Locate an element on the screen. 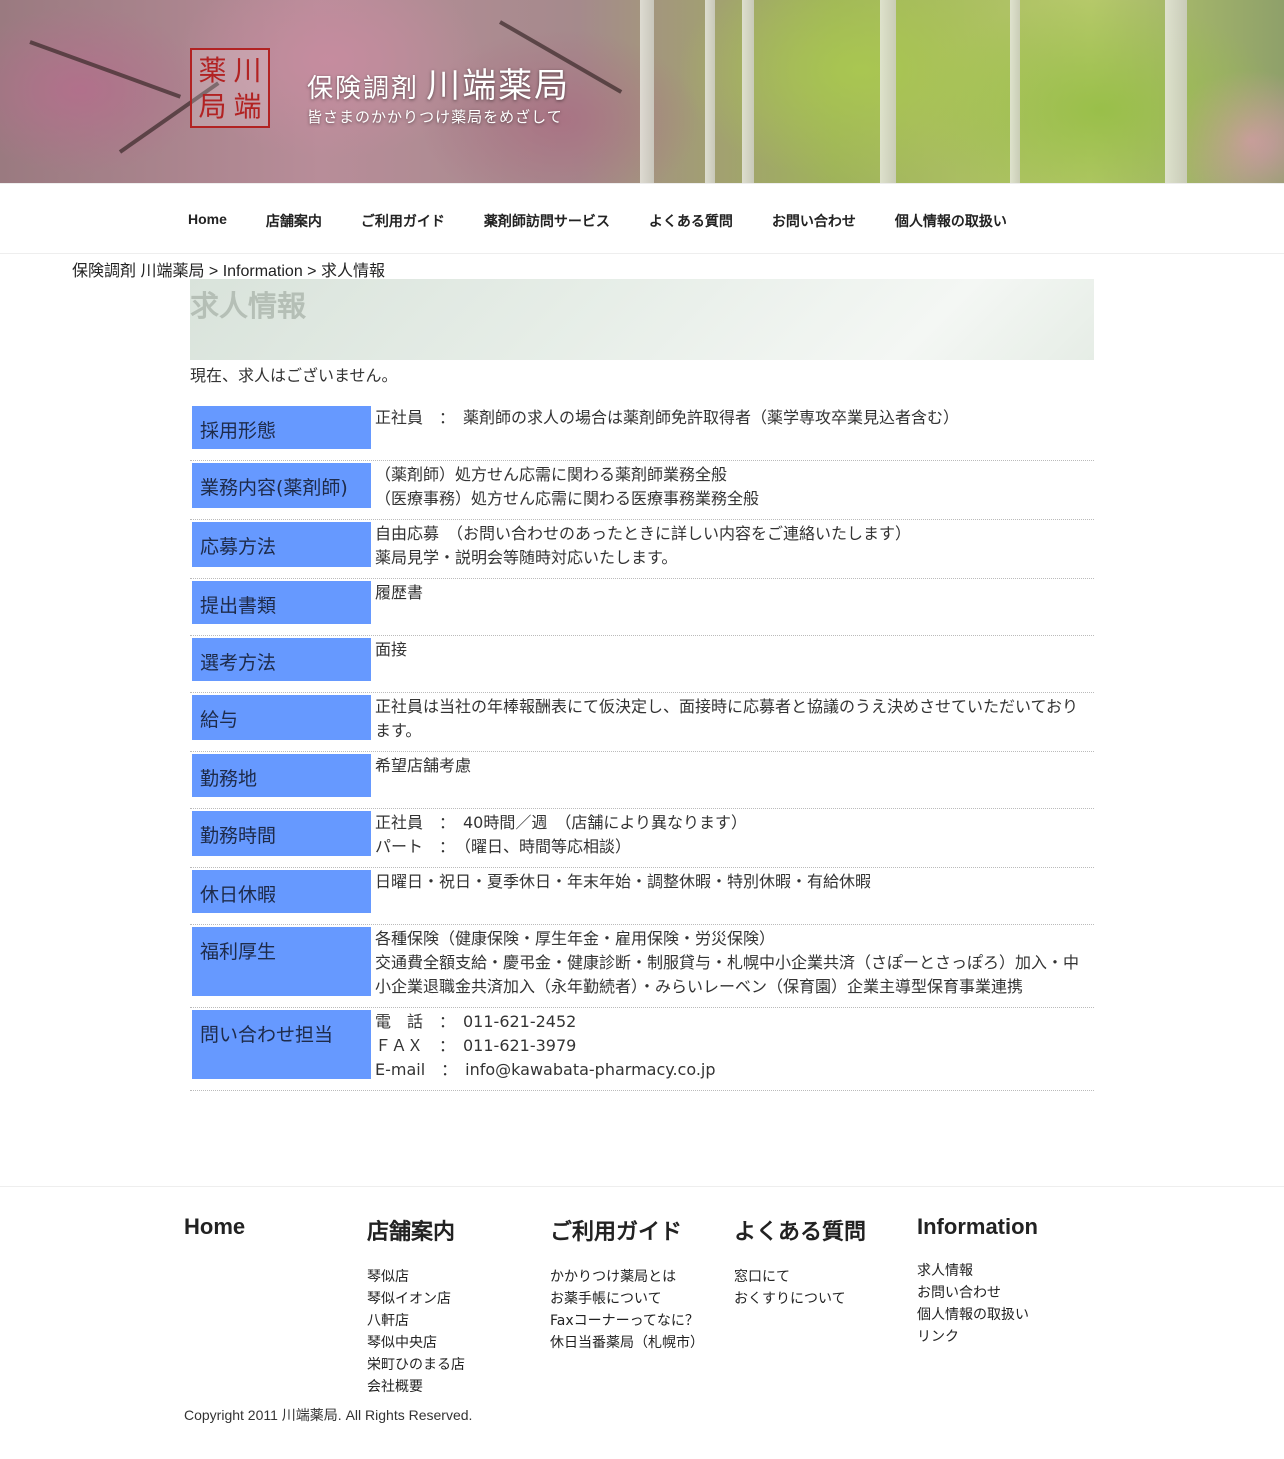 The height and width of the screenshot is (1459, 1284). job-row-value: 正社員 ： 薬剤師の求人の場合は薬剤師免許取得者（薬学専攻卒業見込者含む） is located at coordinates (732, 433).